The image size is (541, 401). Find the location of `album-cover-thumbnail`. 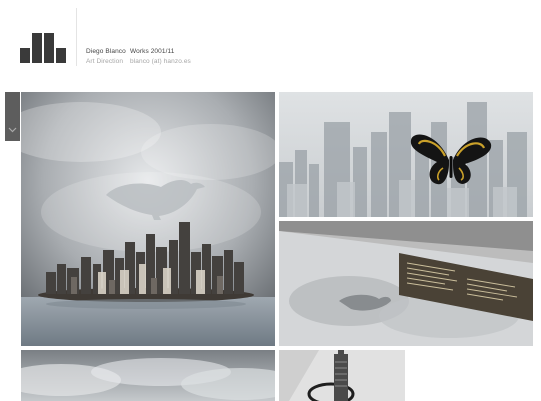

album-cover-thumbnail is located at coordinates (406, 283).